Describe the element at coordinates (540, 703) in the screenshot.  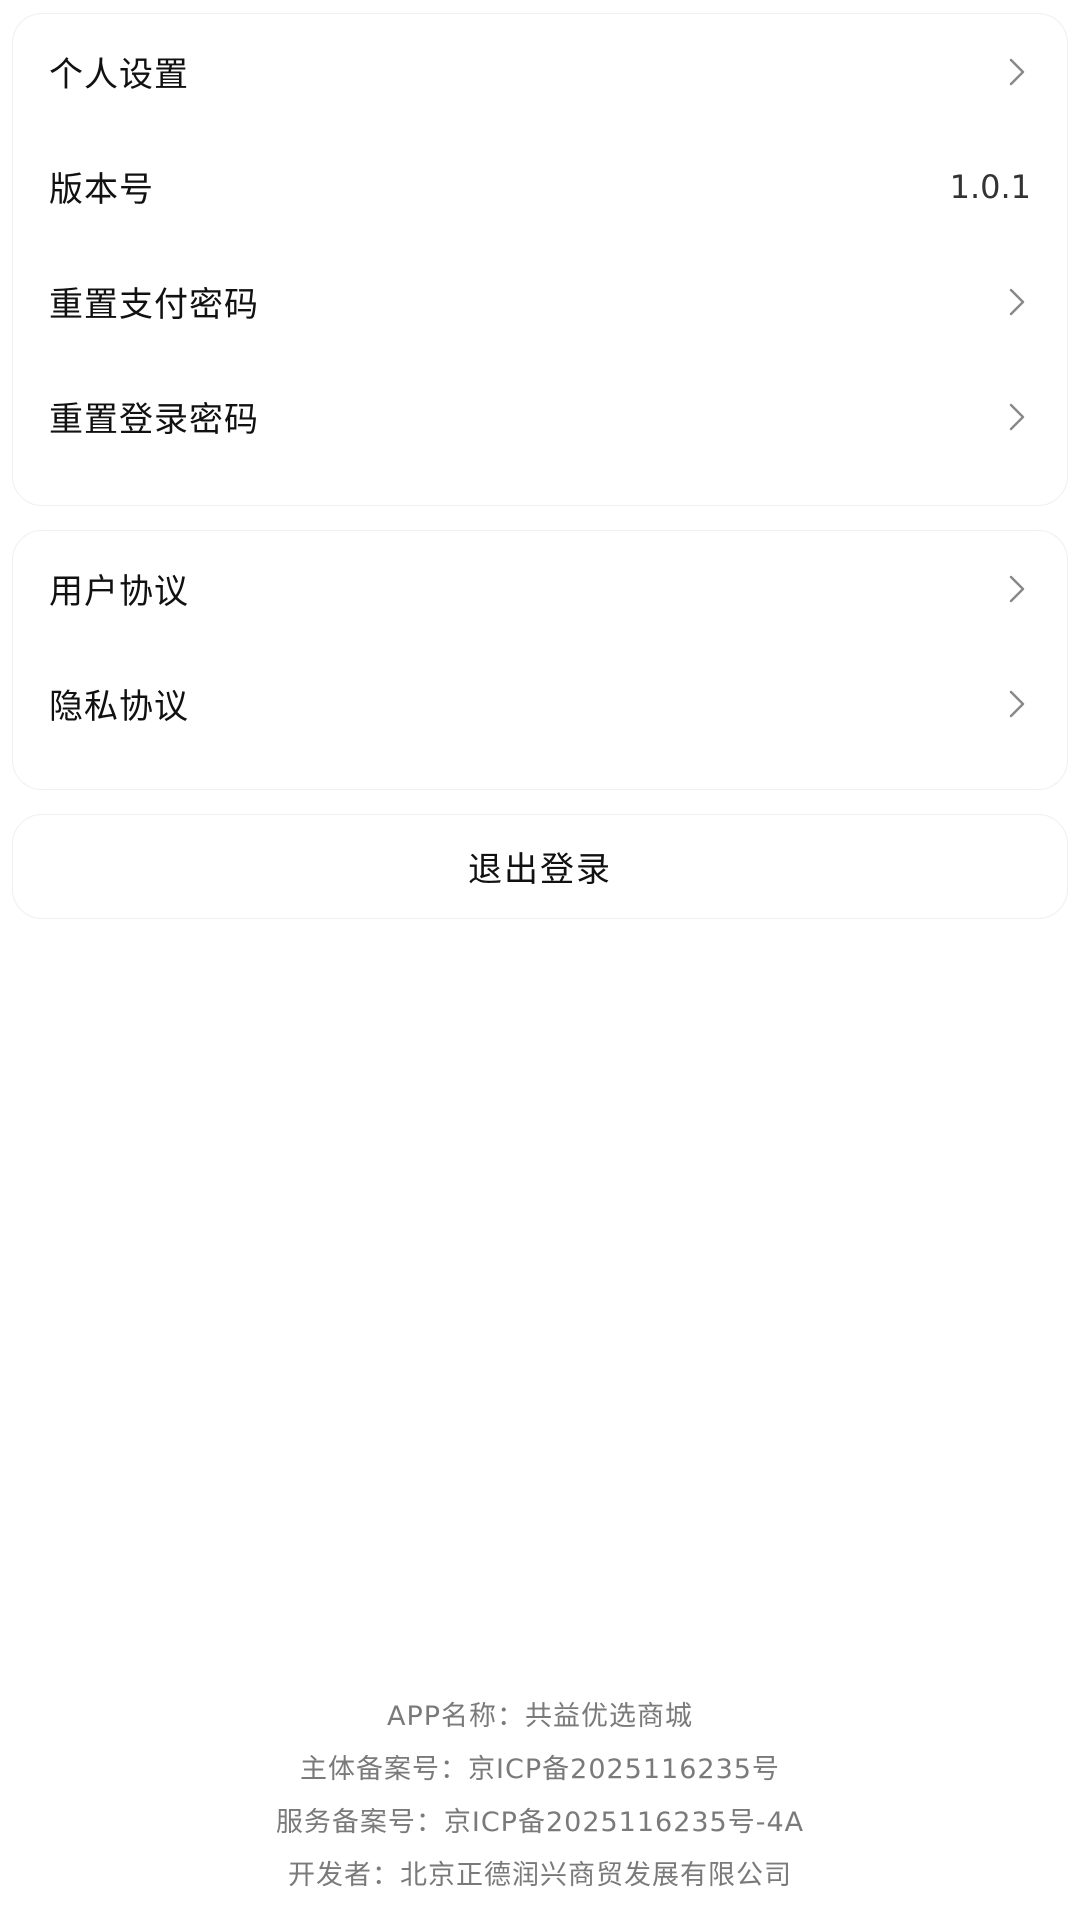
I see `privacy-agreement-row: 隐私协议` at that location.